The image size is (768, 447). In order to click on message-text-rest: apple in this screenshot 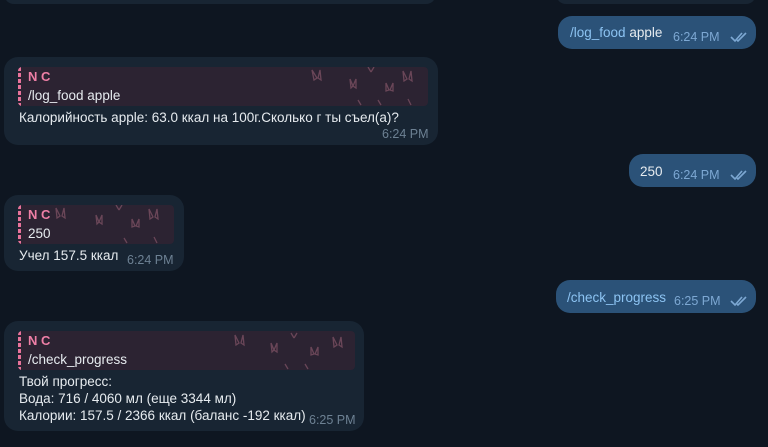, I will do `click(644, 32)`.